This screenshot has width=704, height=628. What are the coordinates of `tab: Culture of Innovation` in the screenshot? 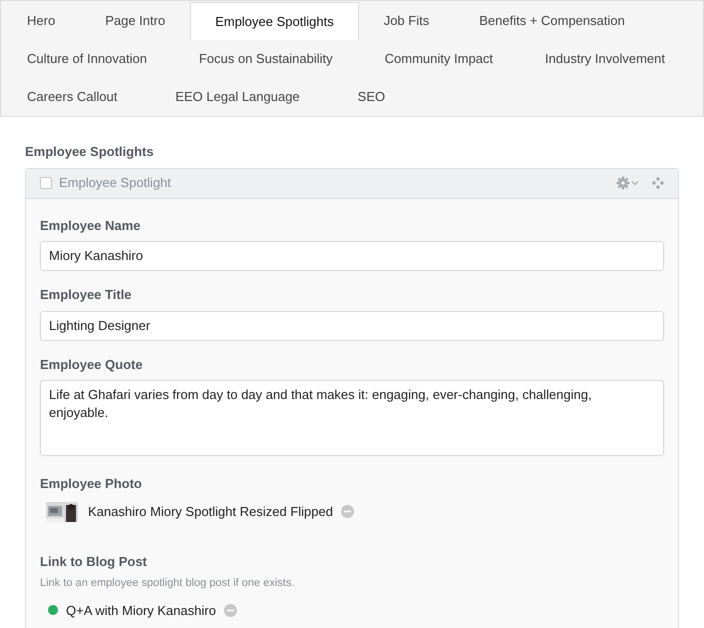 It's located at (87, 59).